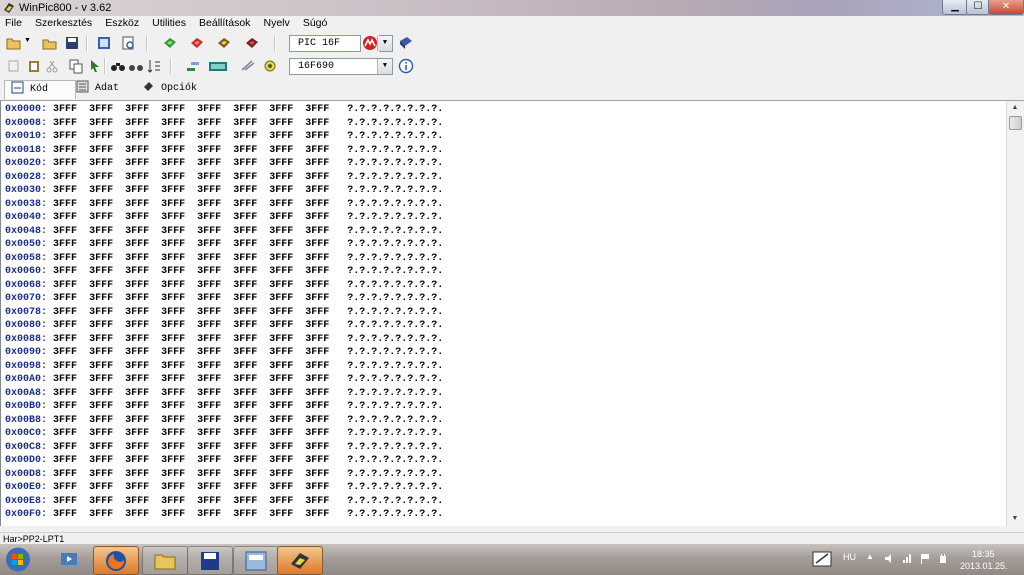 The image size is (1024, 575). What do you see at coordinates (1015, 108) in the screenshot?
I see `scroll-up-icon: ▲` at bounding box center [1015, 108].